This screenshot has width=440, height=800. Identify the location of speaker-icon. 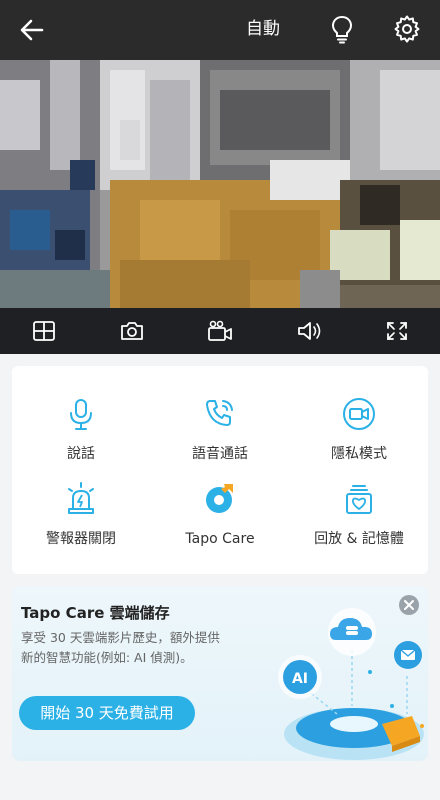
(309, 331).